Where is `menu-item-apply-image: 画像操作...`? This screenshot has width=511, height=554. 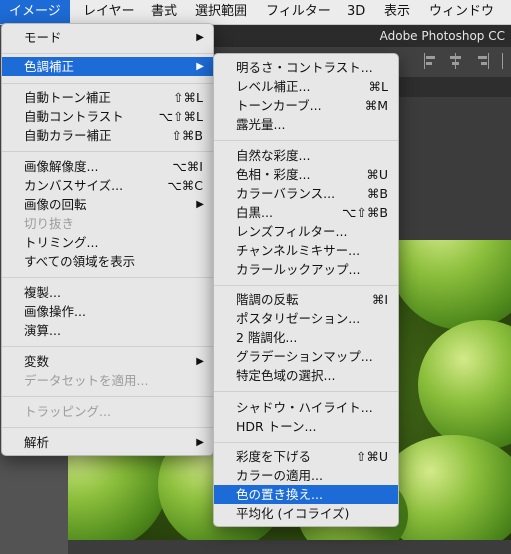 menu-item-apply-image: 画像操作... is located at coordinates (107, 311).